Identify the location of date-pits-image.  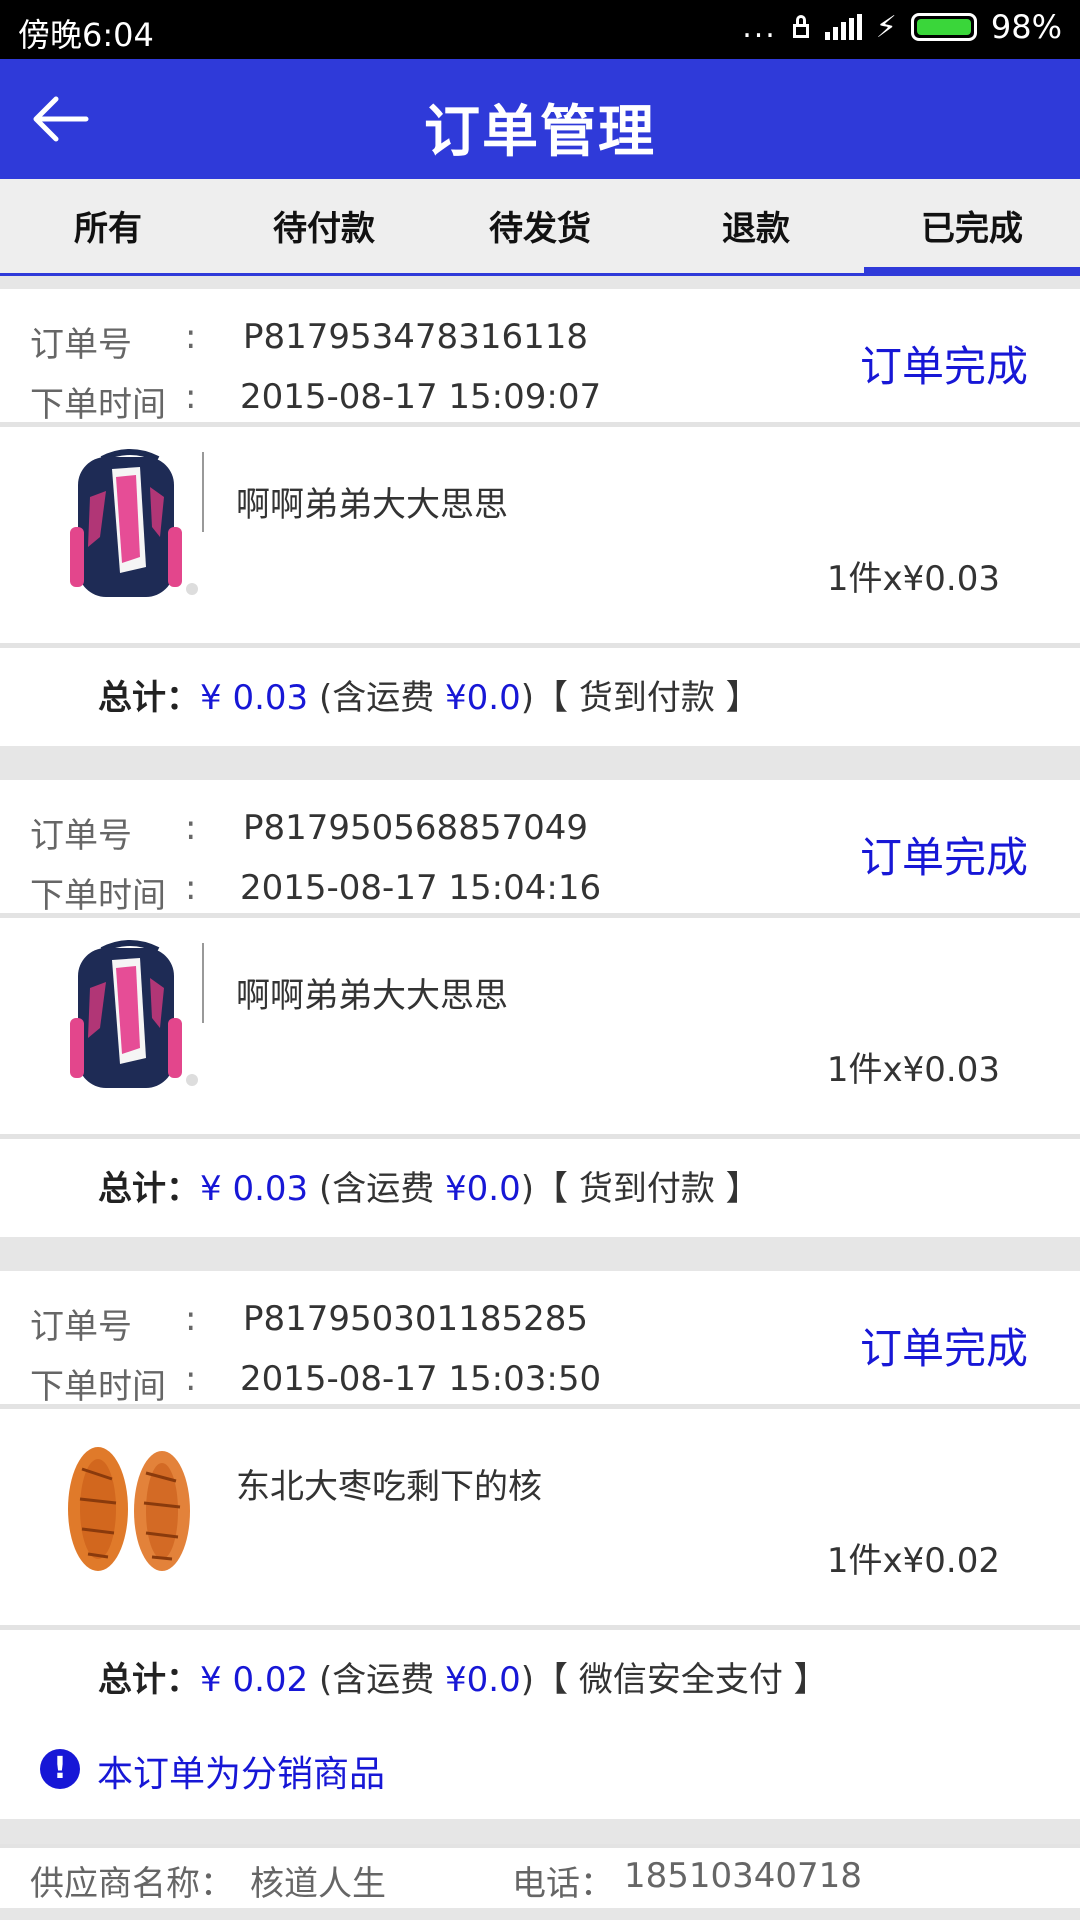
(129, 1509).